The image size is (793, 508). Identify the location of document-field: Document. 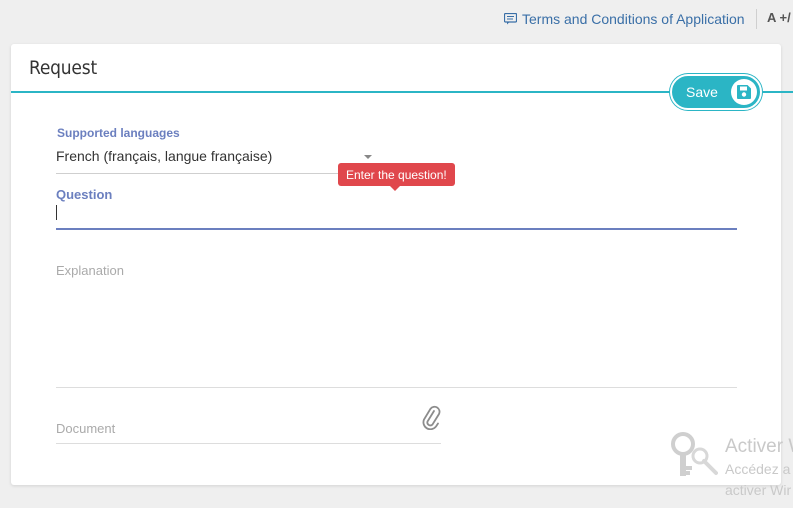
(248, 424).